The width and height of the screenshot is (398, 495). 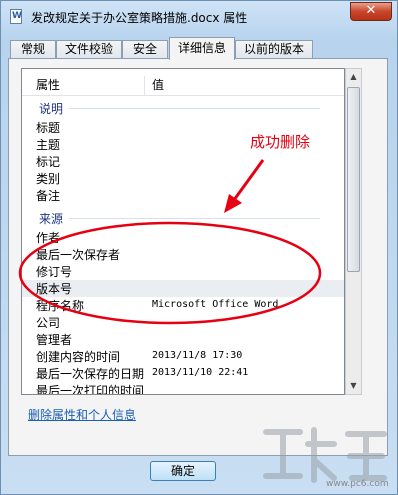 I want to click on annotation-arrow-head, so click(x=233, y=203).